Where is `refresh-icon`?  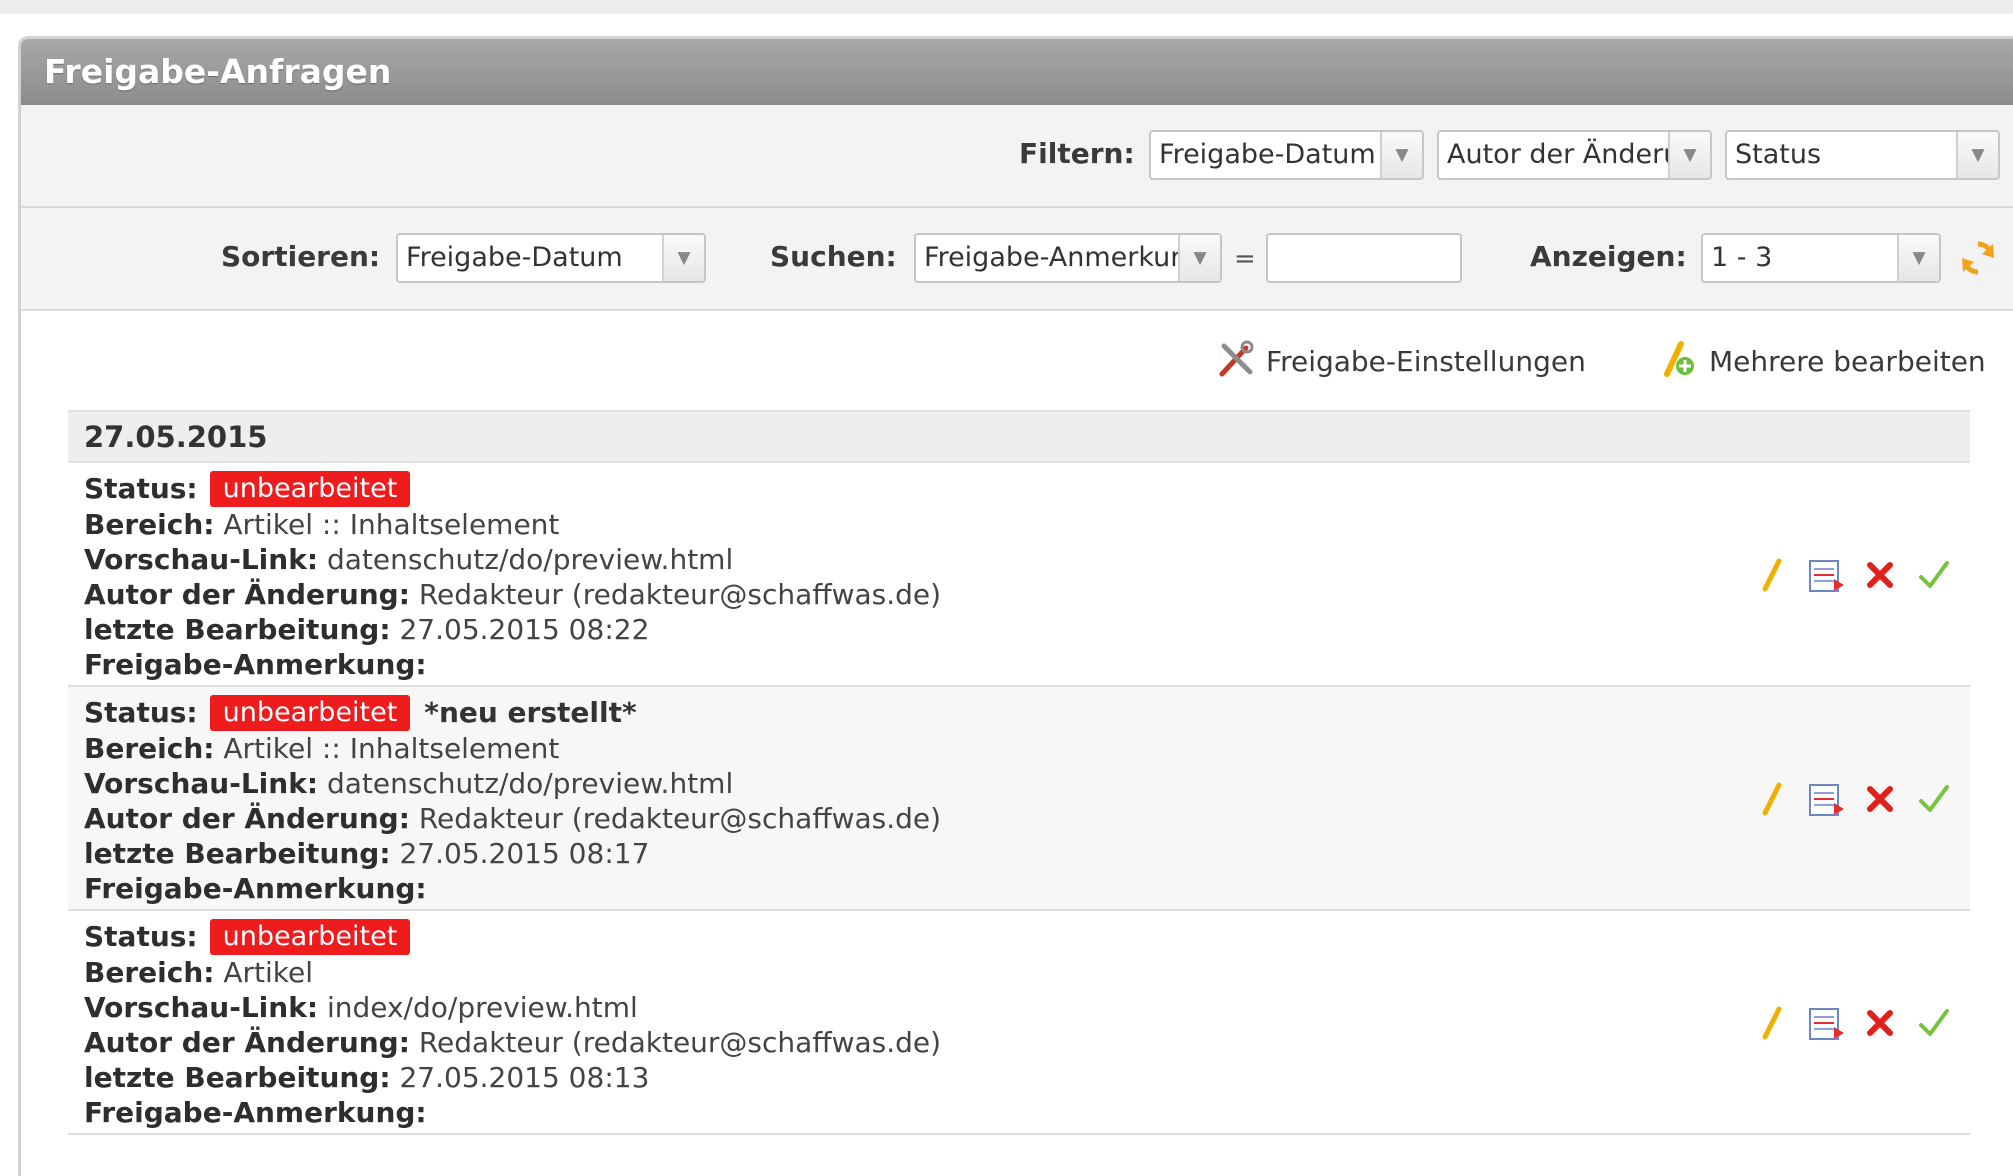 refresh-icon is located at coordinates (1978, 258).